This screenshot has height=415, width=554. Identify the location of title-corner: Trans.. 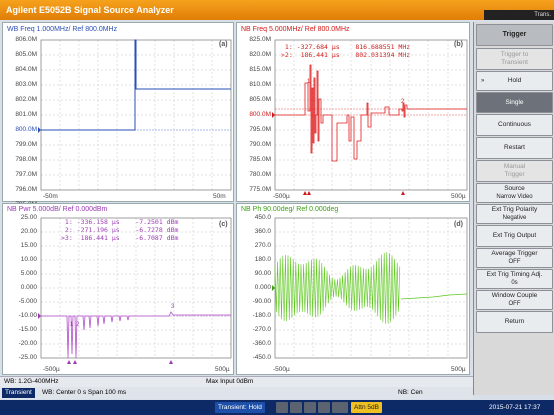
(519, 15).